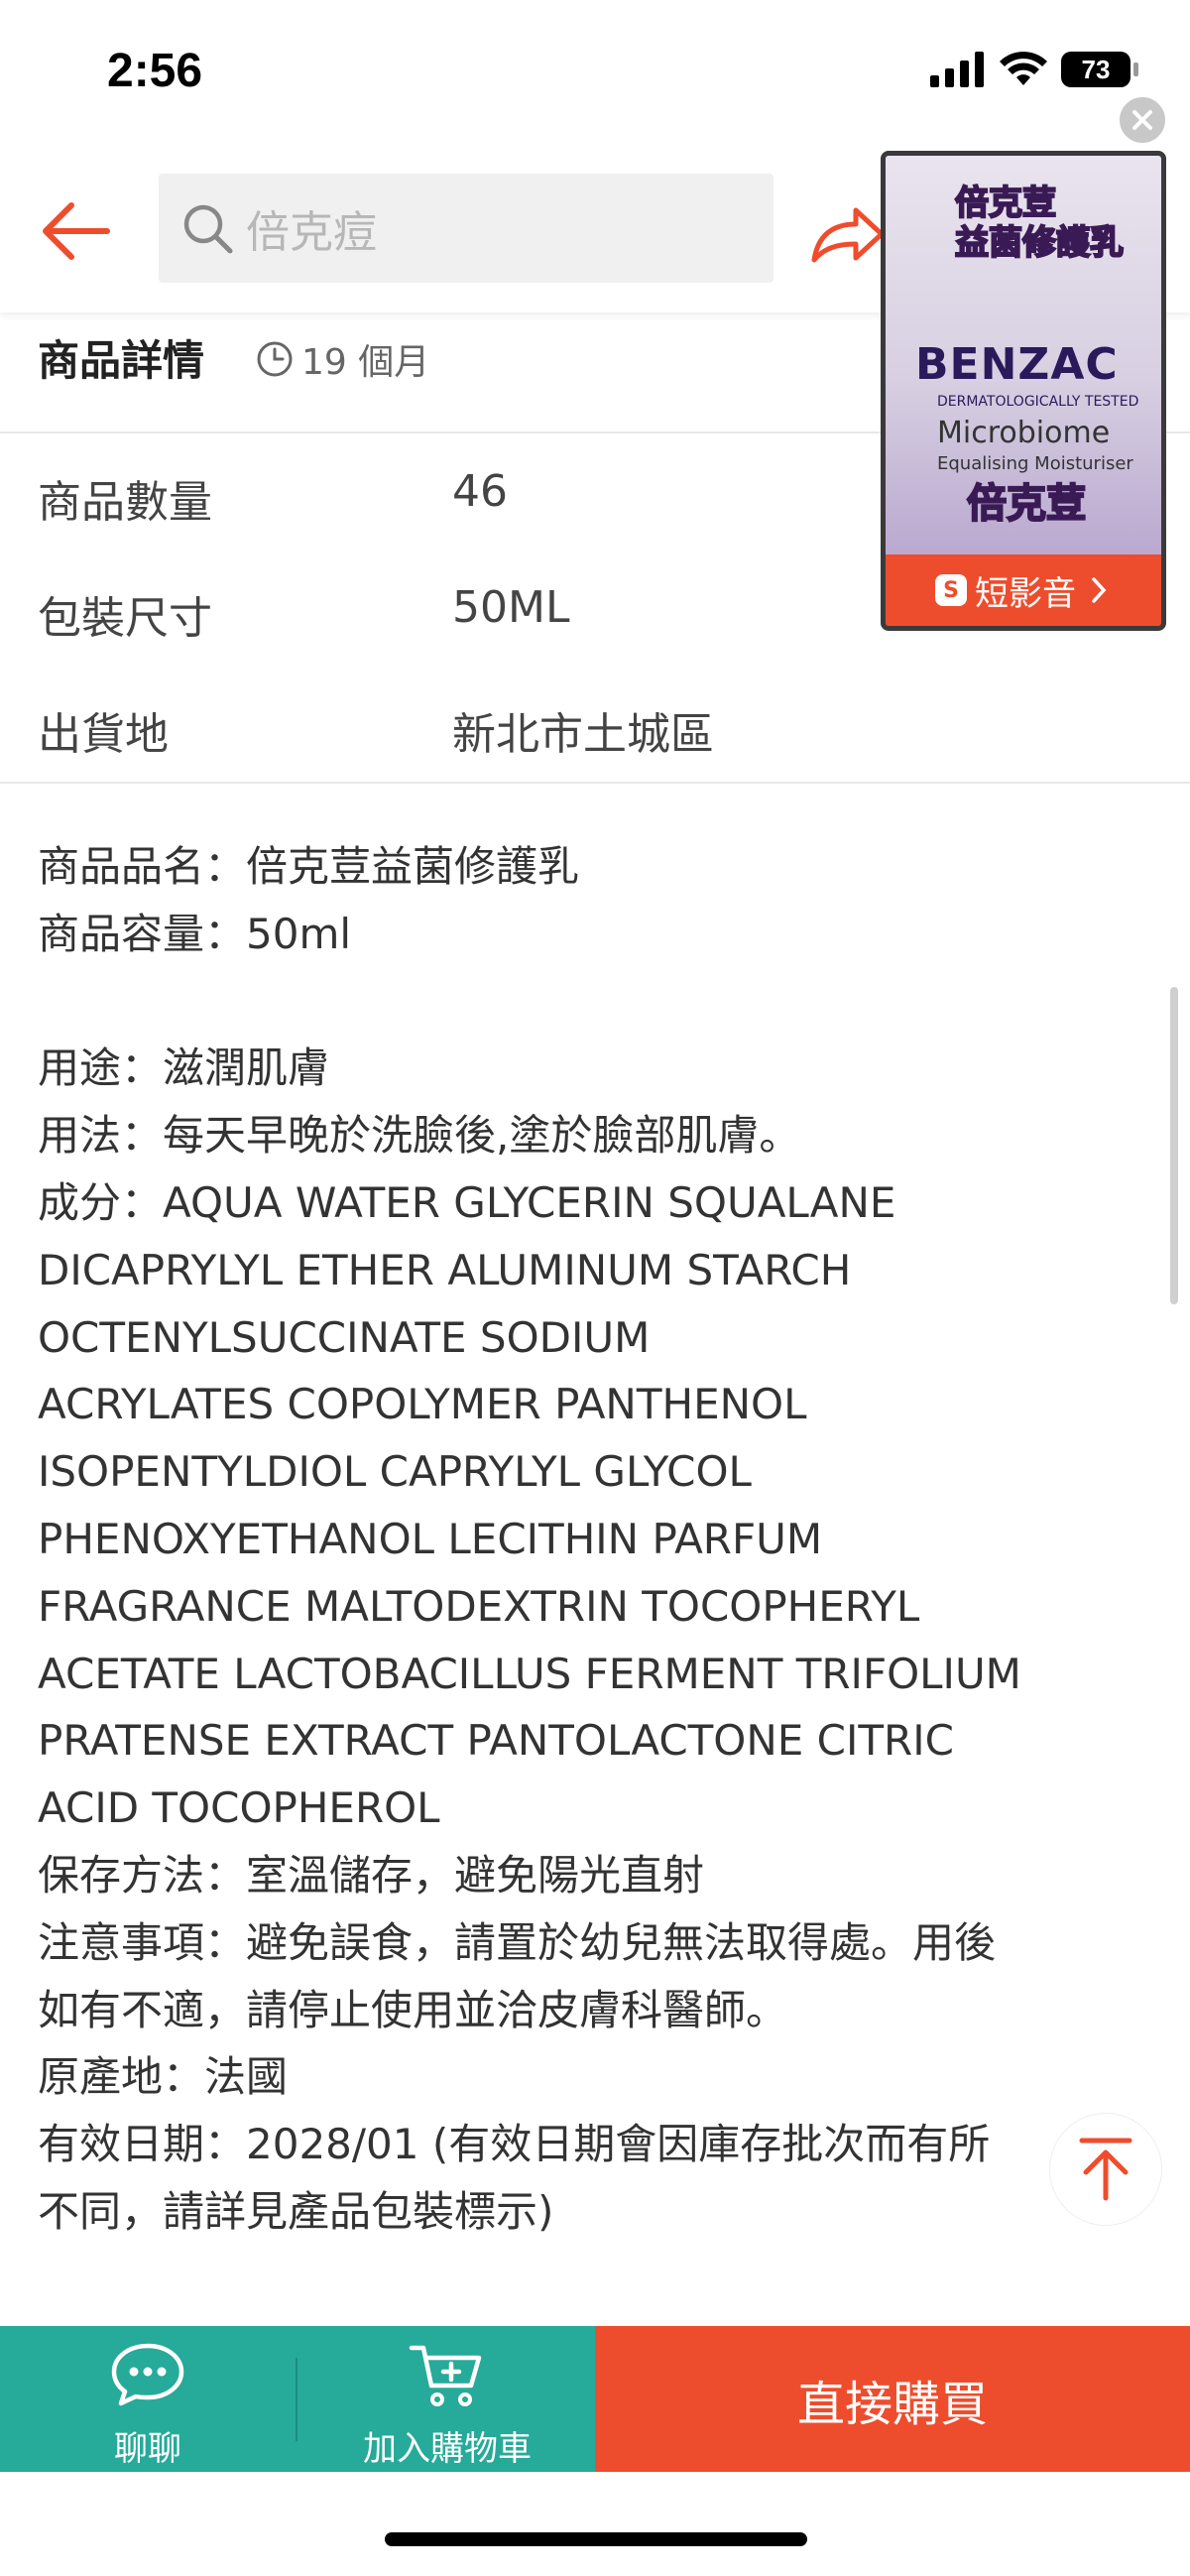 The width and height of the screenshot is (1190, 2576). Describe the element at coordinates (309, 866) in the screenshot. I see `description-line: 商品品名：倍克荳益菌修護乳` at that location.